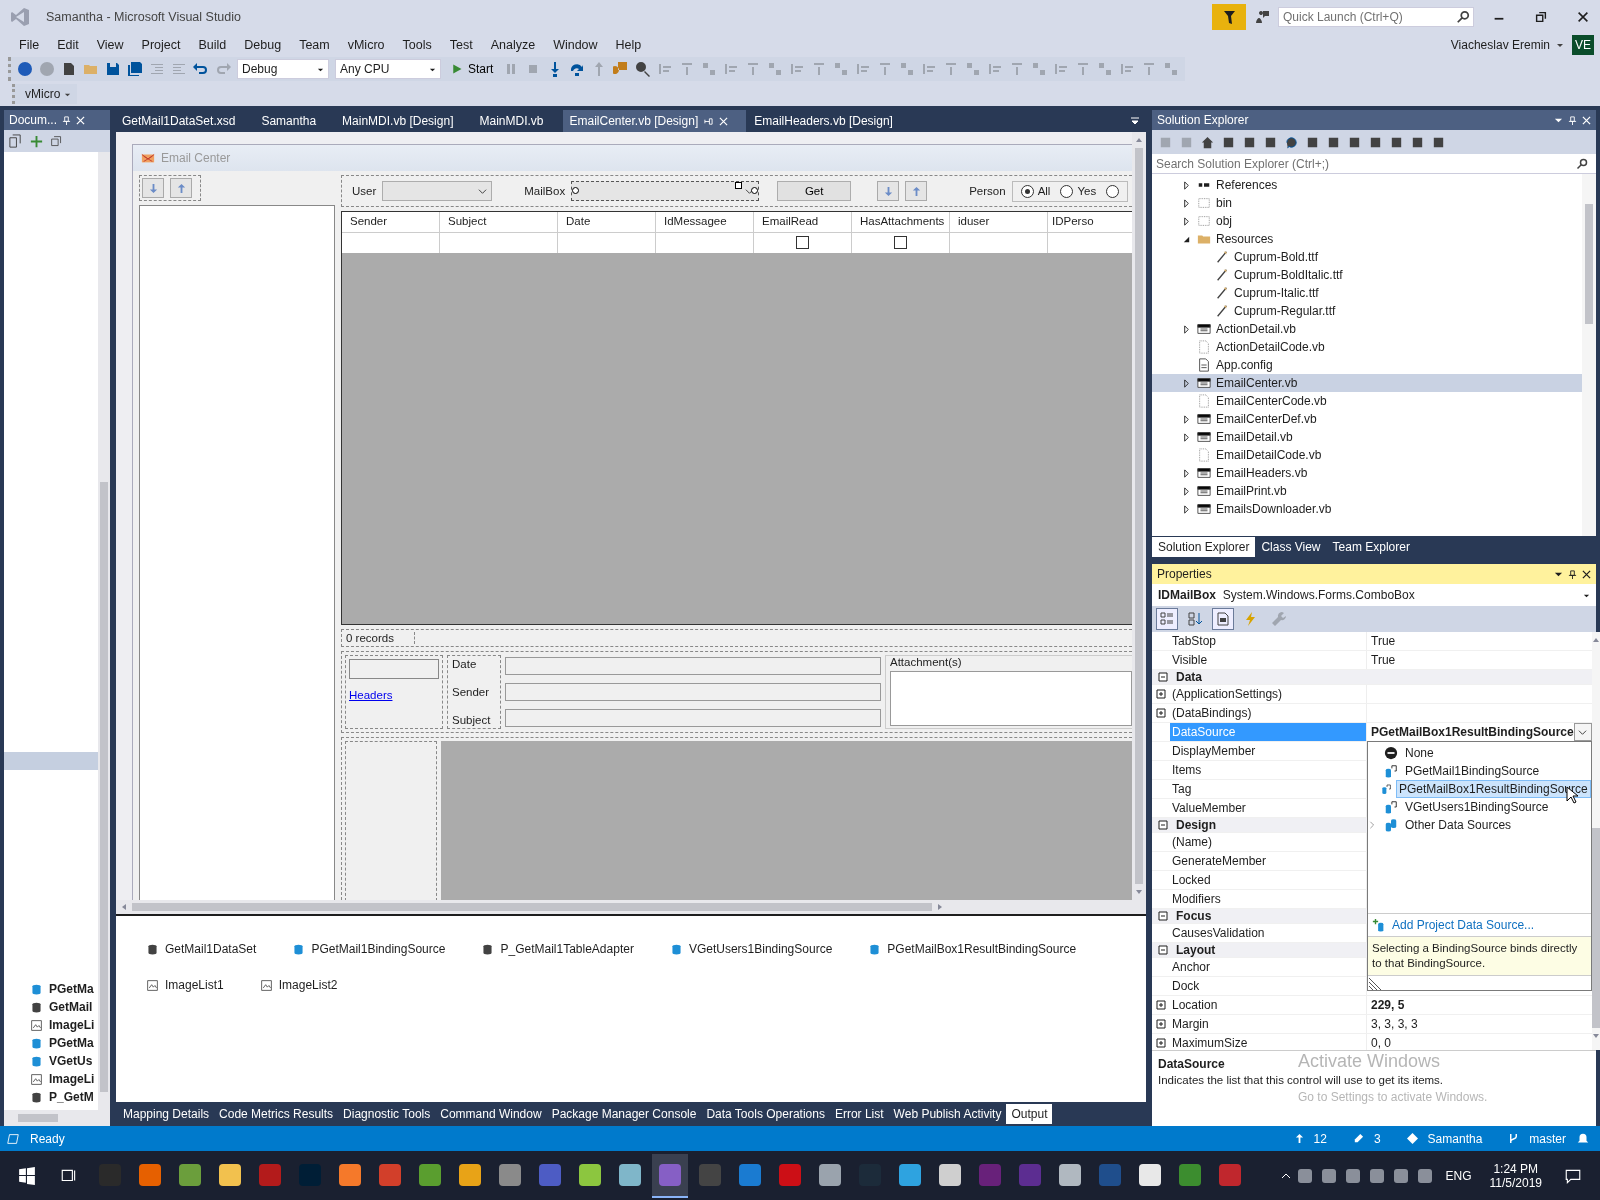  What do you see at coordinates (56, 141) in the screenshot?
I see `windows-icon` at bounding box center [56, 141].